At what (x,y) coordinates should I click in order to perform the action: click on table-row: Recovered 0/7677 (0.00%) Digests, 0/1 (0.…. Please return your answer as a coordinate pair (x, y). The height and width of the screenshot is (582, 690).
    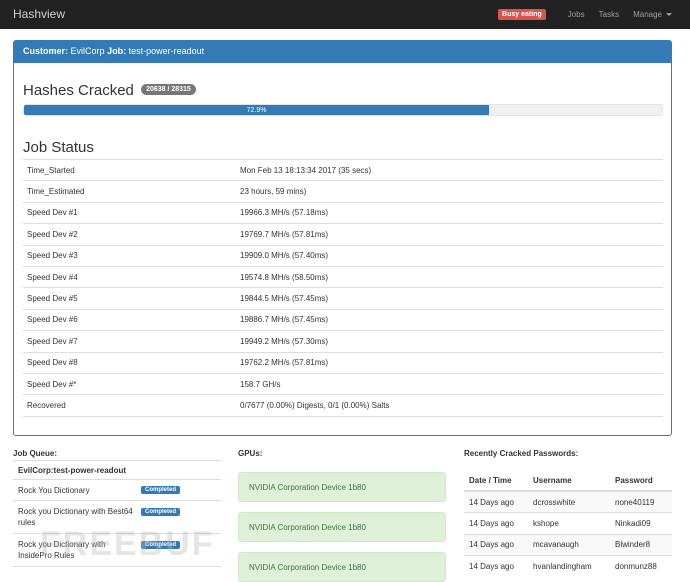
    Looking at the image, I should click on (343, 405).